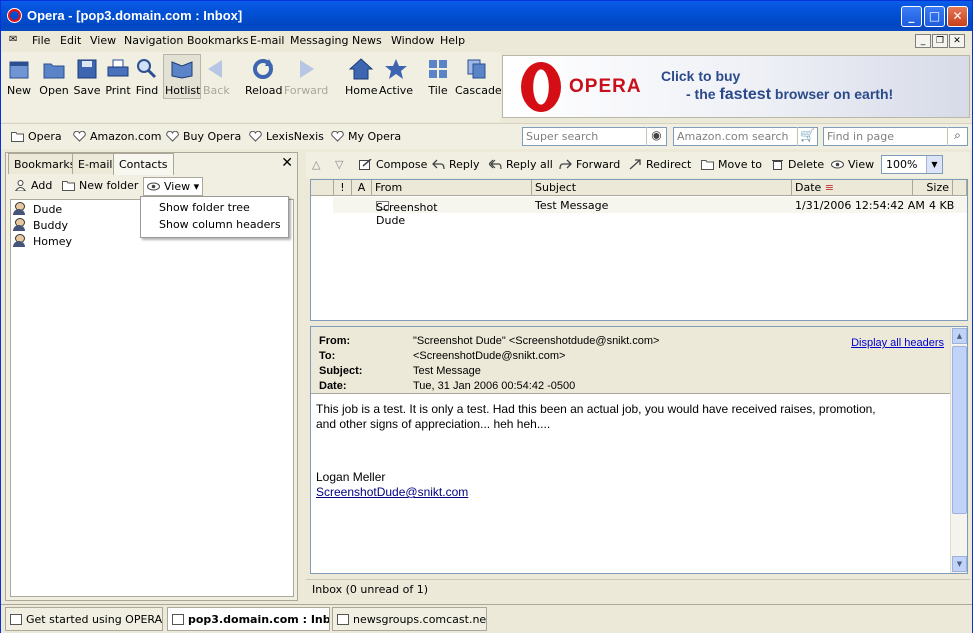 This screenshot has height=633, width=973. Describe the element at coordinates (934, 16) in the screenshot. I see `maximize-button: □` at that location.